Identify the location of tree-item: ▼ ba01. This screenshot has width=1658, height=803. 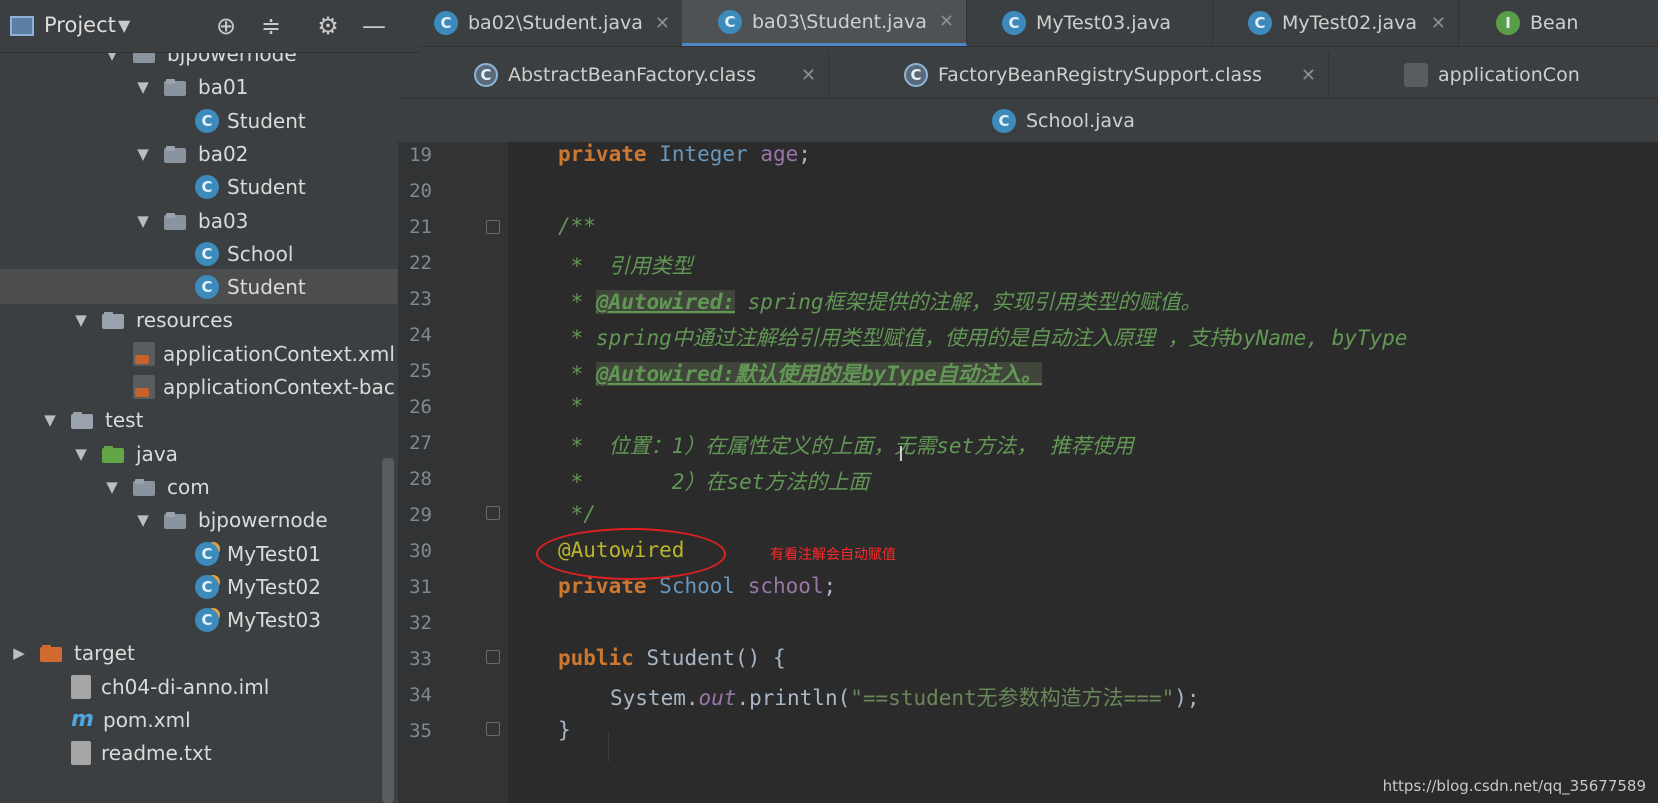
(210, 86).